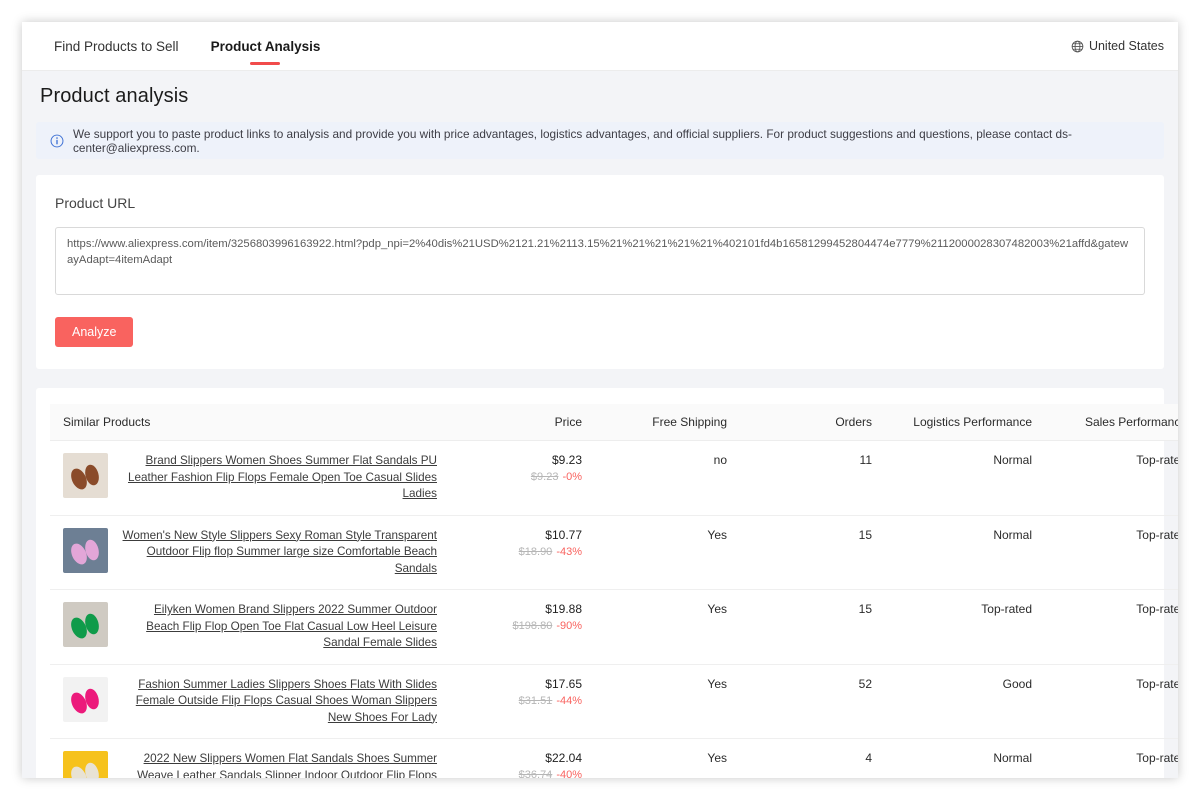 The height and width of the screenshot is (800, 1200). I want to click on price-cell: $9.23 $9.23 -0%, so click(522, 478).